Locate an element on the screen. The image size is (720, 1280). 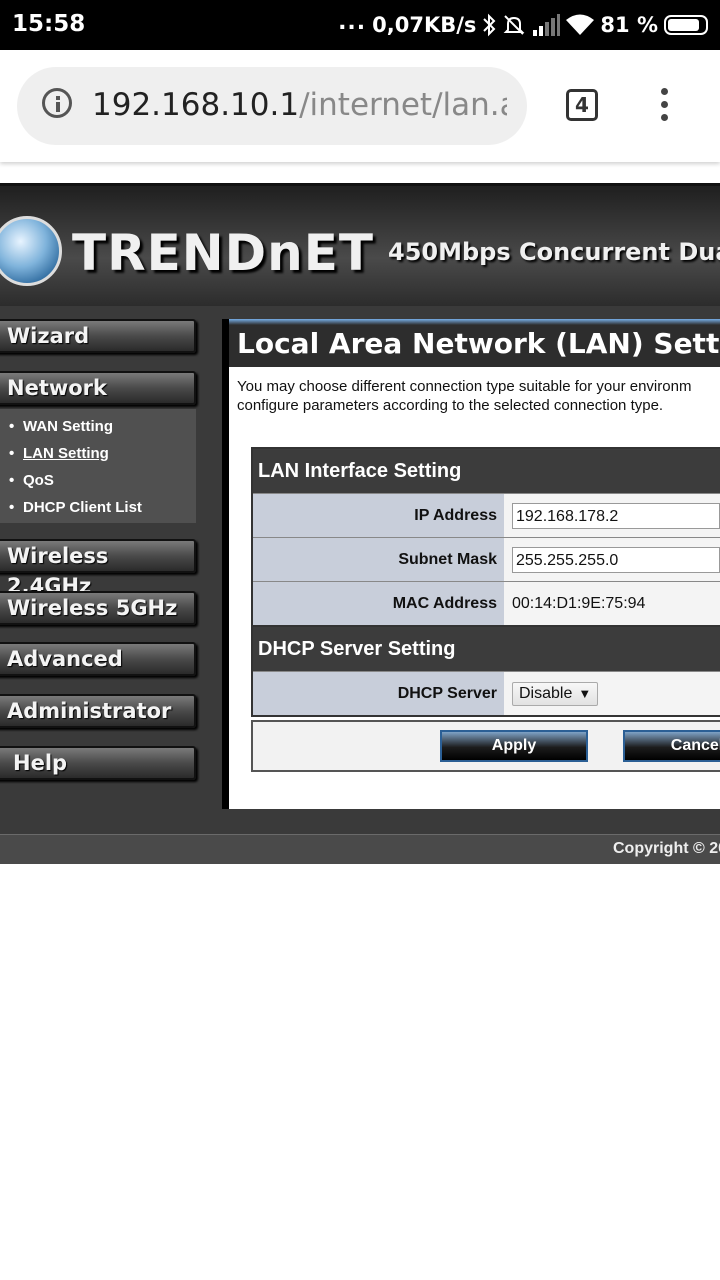
status-icons: ... 0,07KB/s 81 % is located at coordinates (523, 25).